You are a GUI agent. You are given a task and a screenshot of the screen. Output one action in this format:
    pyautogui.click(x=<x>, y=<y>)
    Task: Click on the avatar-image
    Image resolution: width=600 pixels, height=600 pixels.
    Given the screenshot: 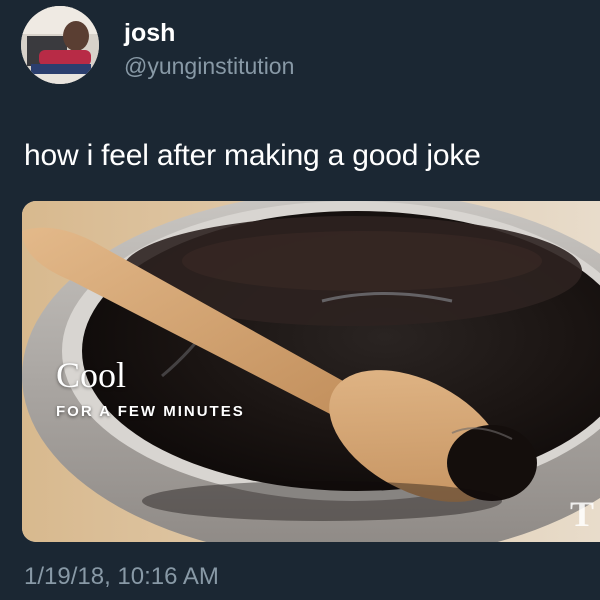 What is the action you would take?
    pyautogui.click(x=60, y=45)
    